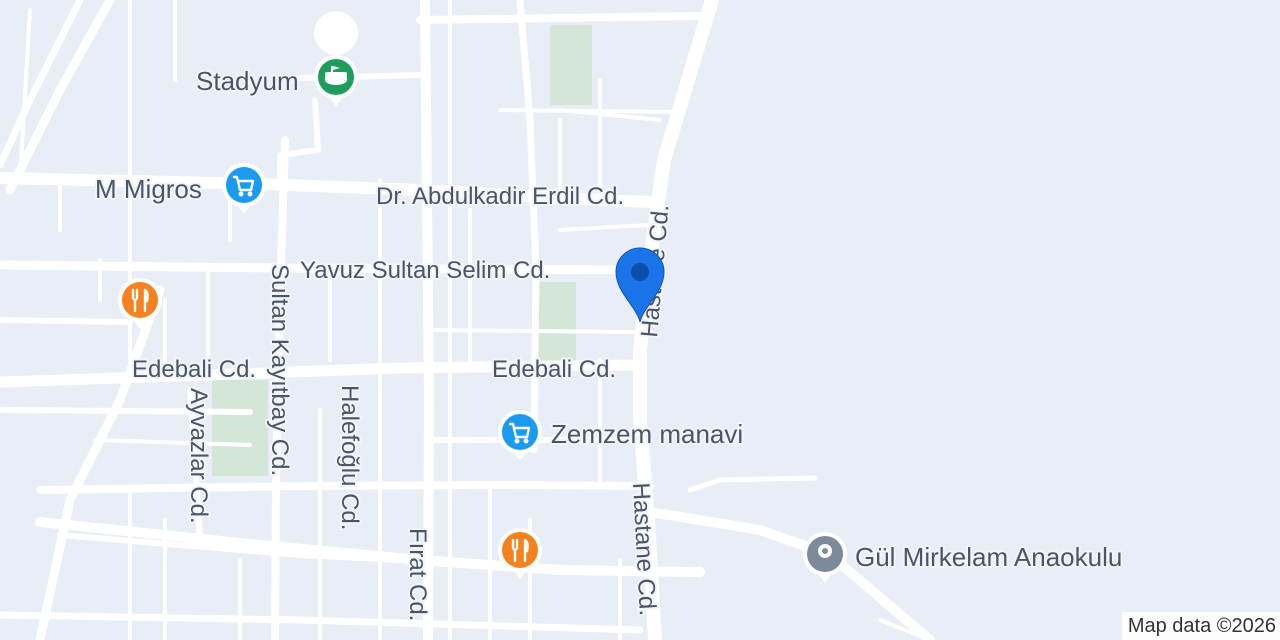 The width and height of the screenshot is (1280, 640). Describe the element at coordinates (66, 321) in the screenshot. I see `road-west-edge` at that location.